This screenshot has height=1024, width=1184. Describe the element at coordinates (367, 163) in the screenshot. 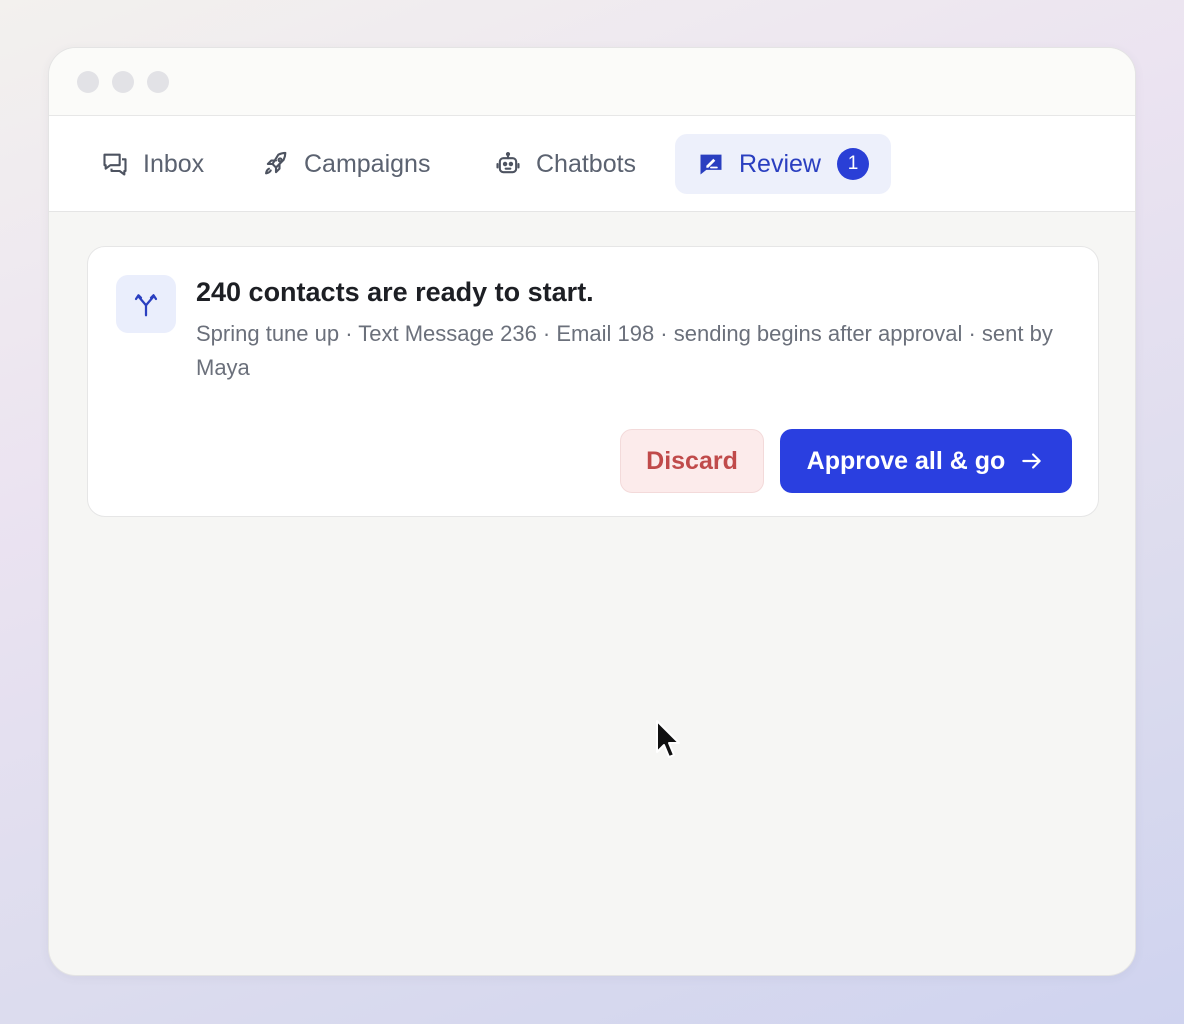

I see `tab-campaigns-label: Campaigns` at that location.